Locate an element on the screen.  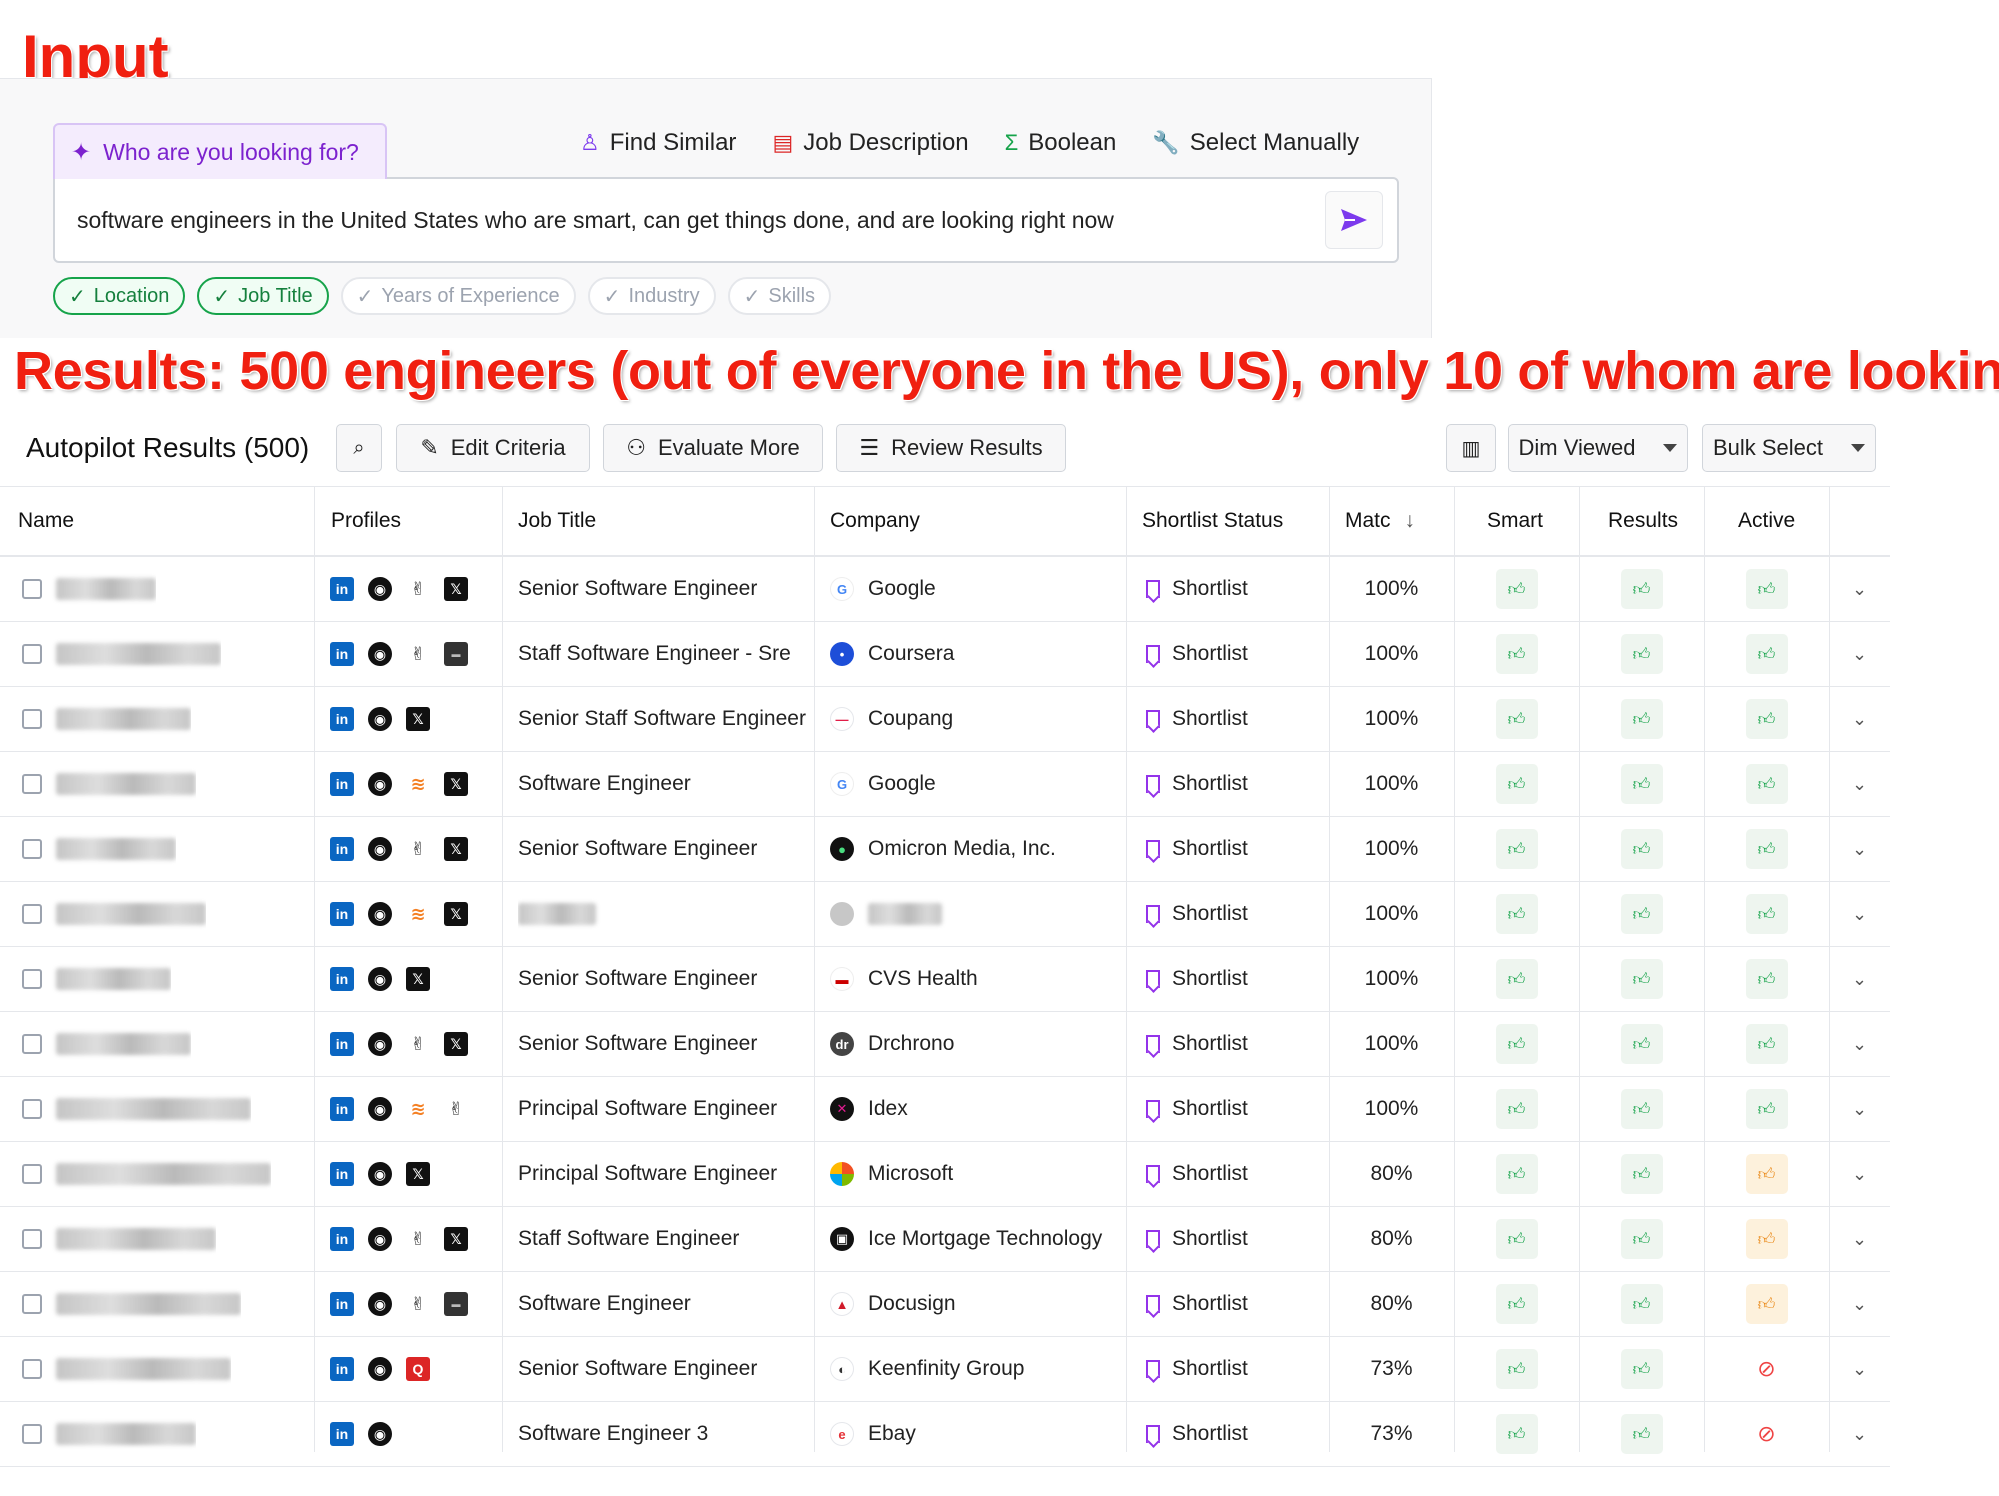
table-row: in ◉ ≋ 𝕏 Shortlist 100% 👍︎ 👍︎ 👍︎ ⌄ is located at coordinates (945, 914).